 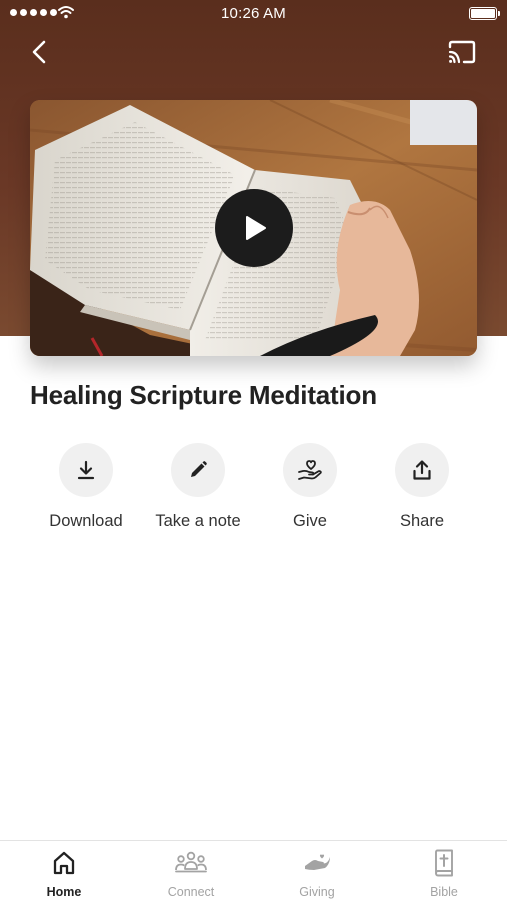 I want to click on share-action: Share, so click(x=422, y=487).